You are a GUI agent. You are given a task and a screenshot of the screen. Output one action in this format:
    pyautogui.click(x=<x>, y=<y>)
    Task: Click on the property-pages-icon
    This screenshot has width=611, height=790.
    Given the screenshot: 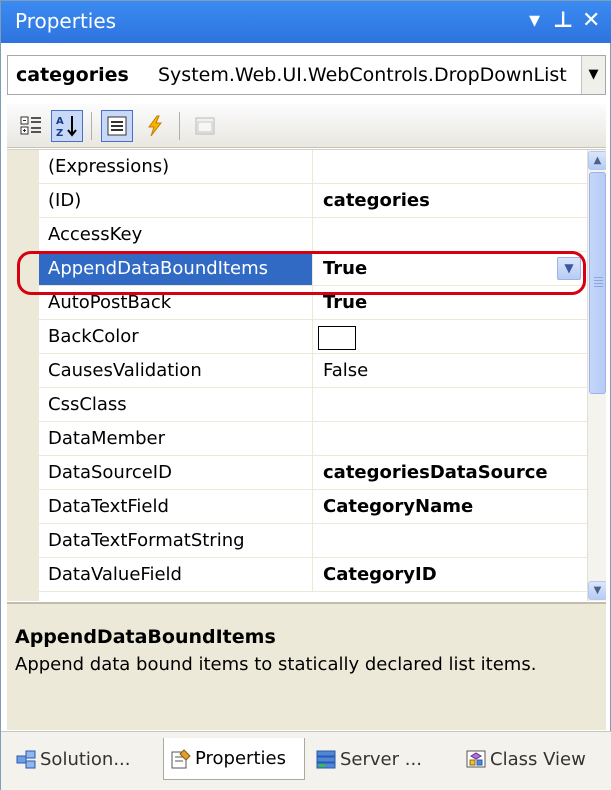 What is the action you would take?
    pyautogui.click(x=205, y=126)
    